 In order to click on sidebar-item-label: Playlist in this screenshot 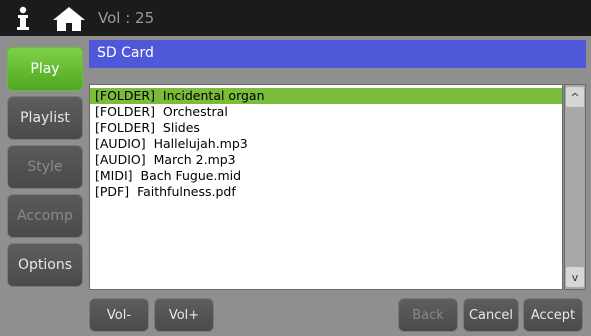, I will do `click(45, 118)`.